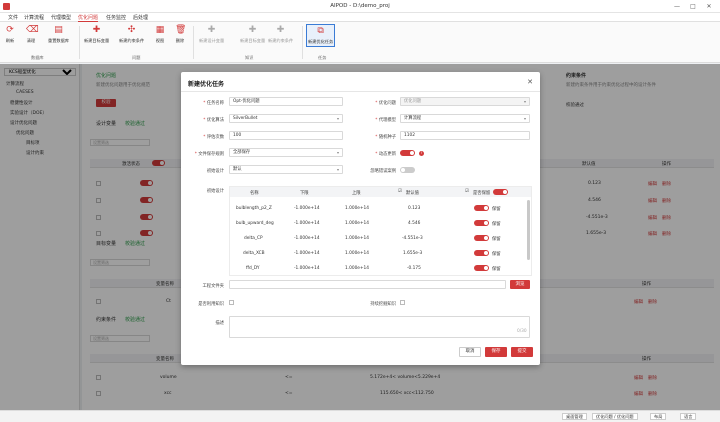 The image size is (720, 422). Describe the element at coordinates (496, 352) in the screenshot. I see `save-button: 保存` at that location.